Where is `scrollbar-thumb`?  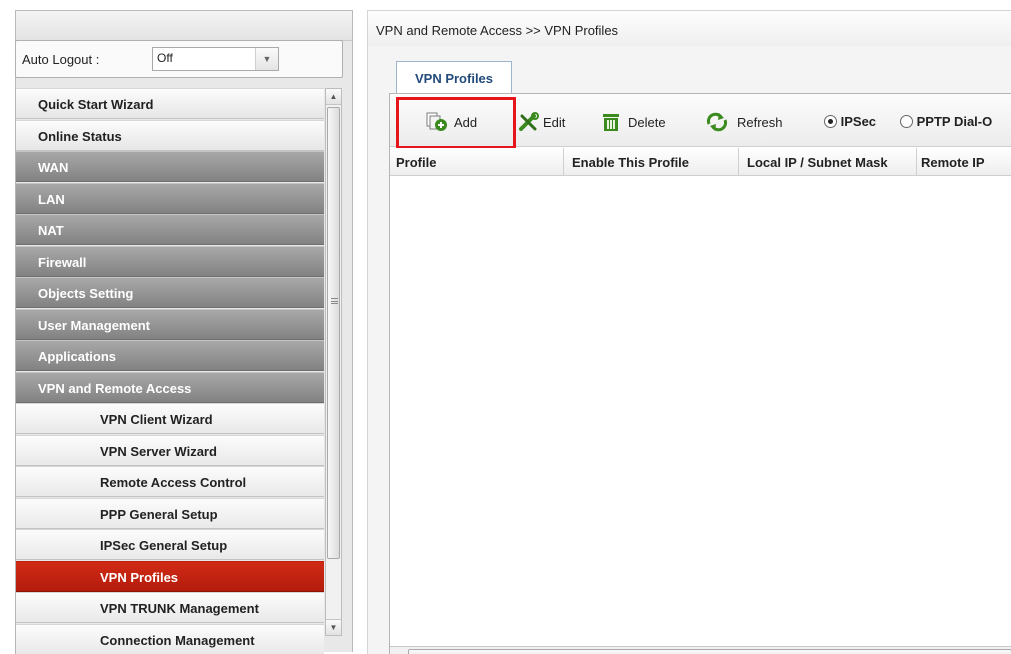
scrollbar-thumb is located at coordinates (333, 333).